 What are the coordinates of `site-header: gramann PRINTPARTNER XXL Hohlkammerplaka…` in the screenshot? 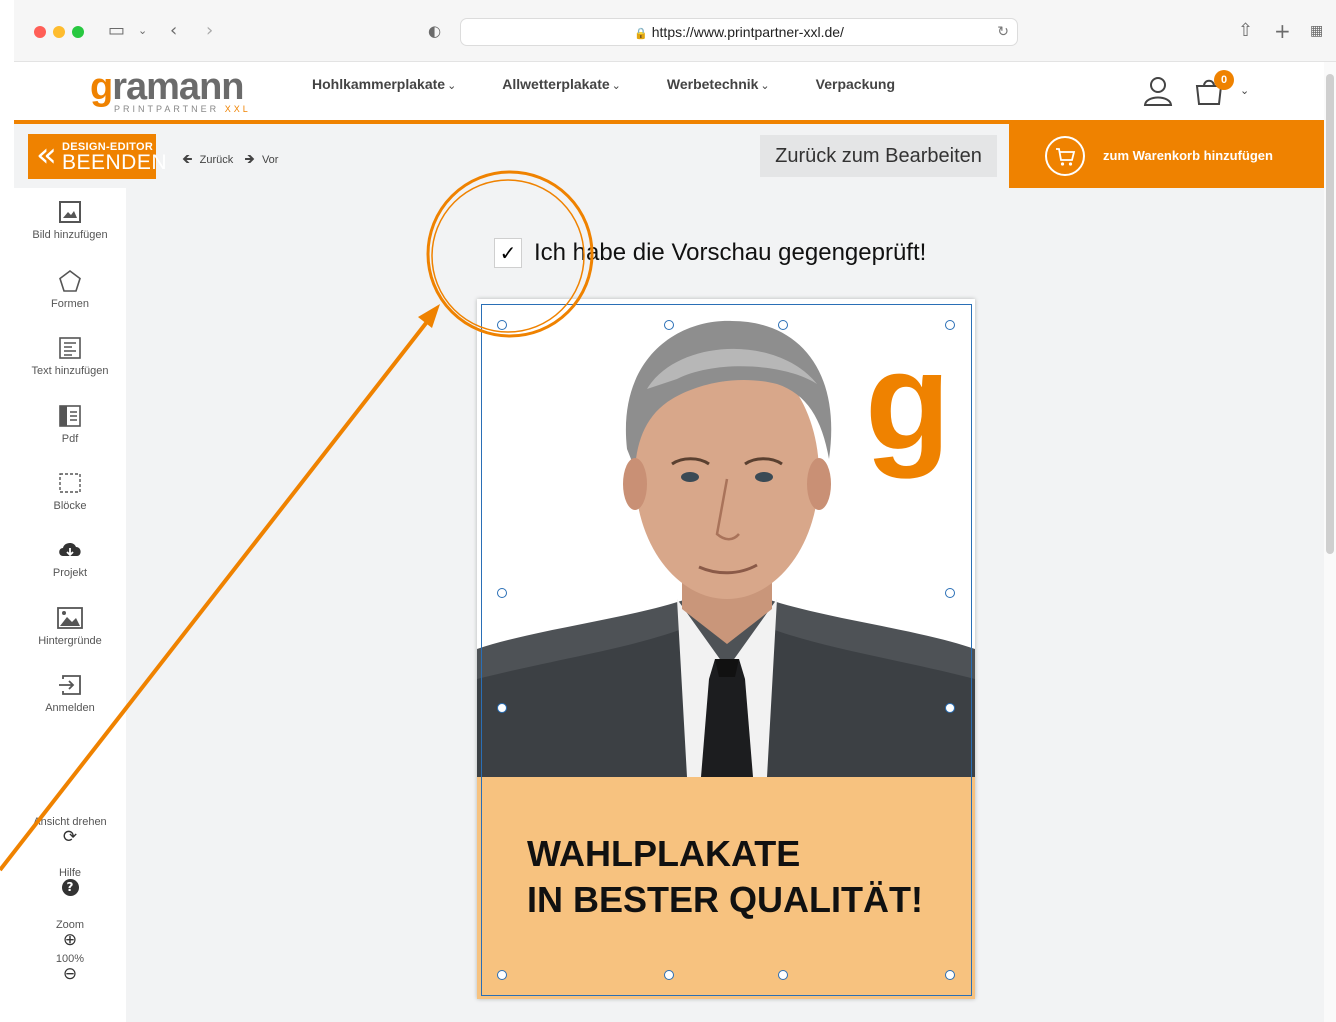 It's located at (670, 91).